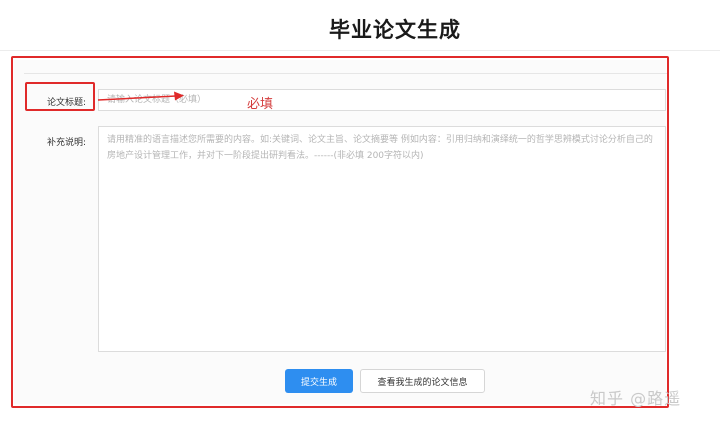 Image resolution: width=720 pixels, height=426 pixels. I want to click on header-divider, so click(360, 50).